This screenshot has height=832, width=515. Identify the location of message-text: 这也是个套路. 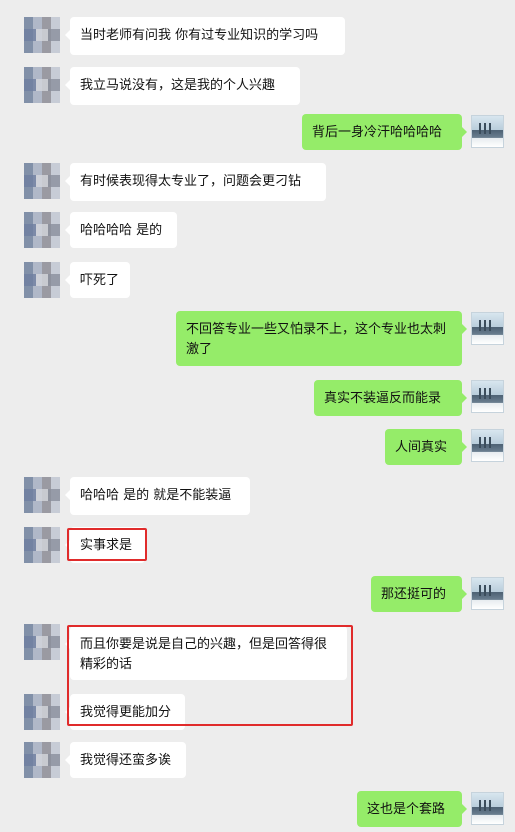
(406, 809).